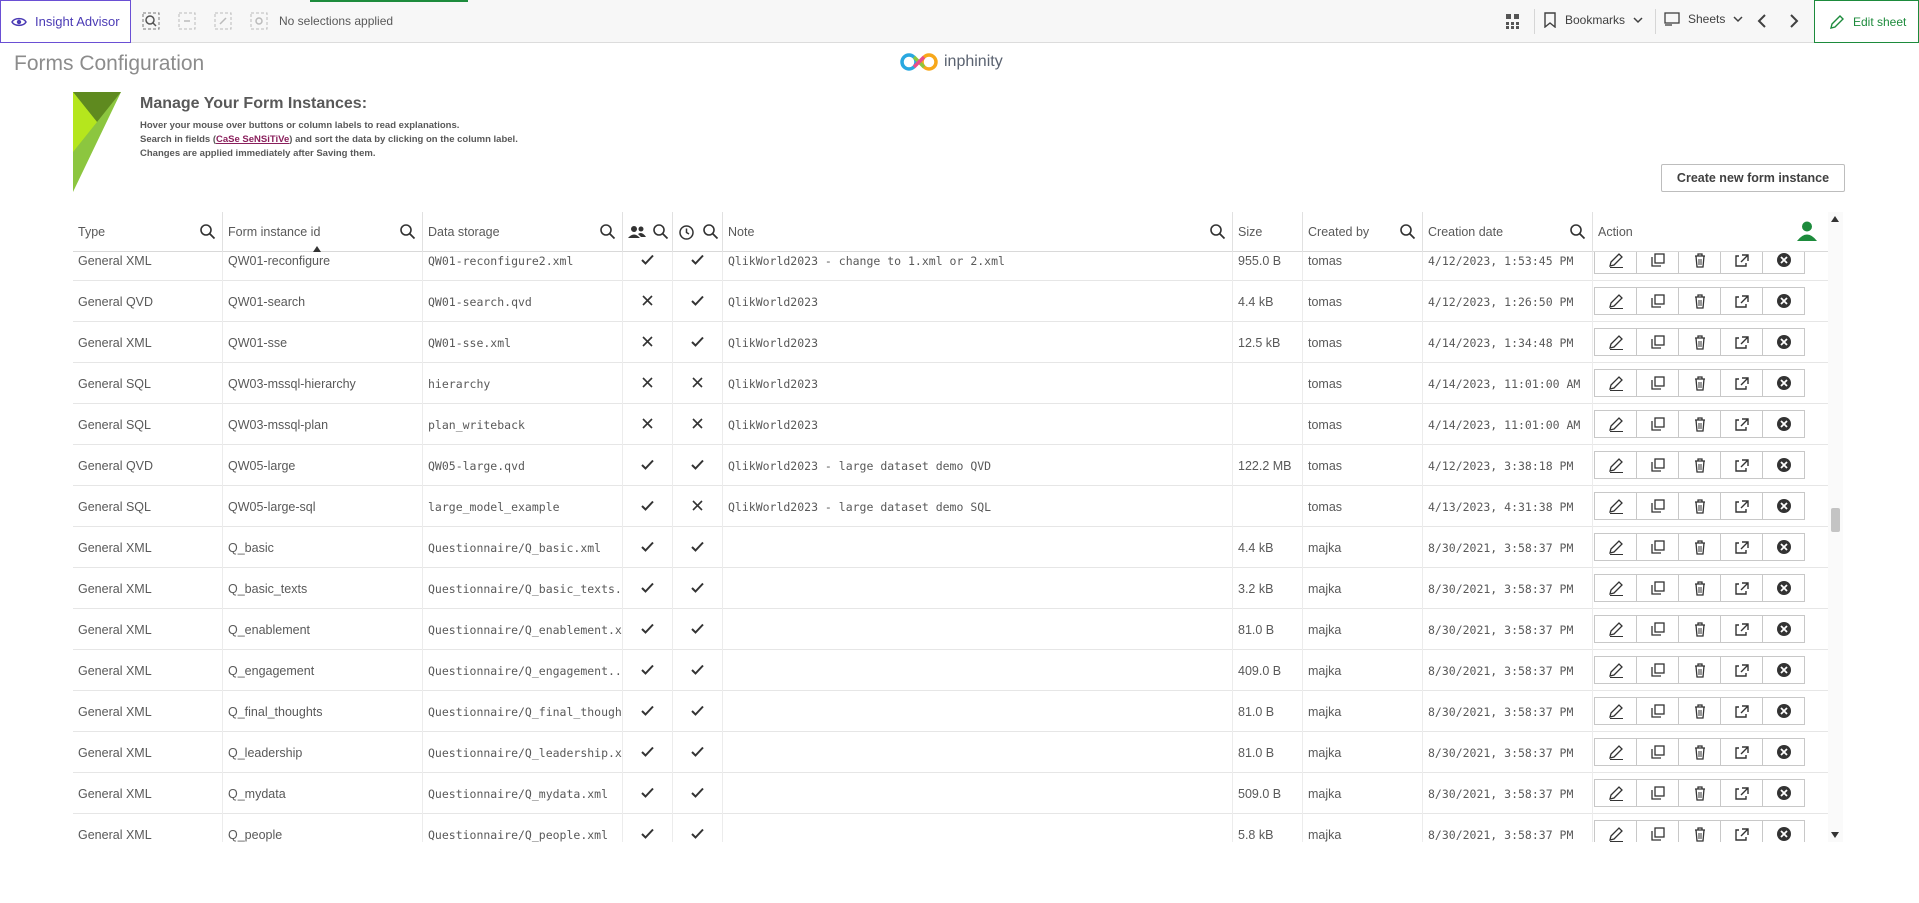 The height and width of the screenshot is (903, 1919). I want to click on person-add-icon, so click(1807, 231).